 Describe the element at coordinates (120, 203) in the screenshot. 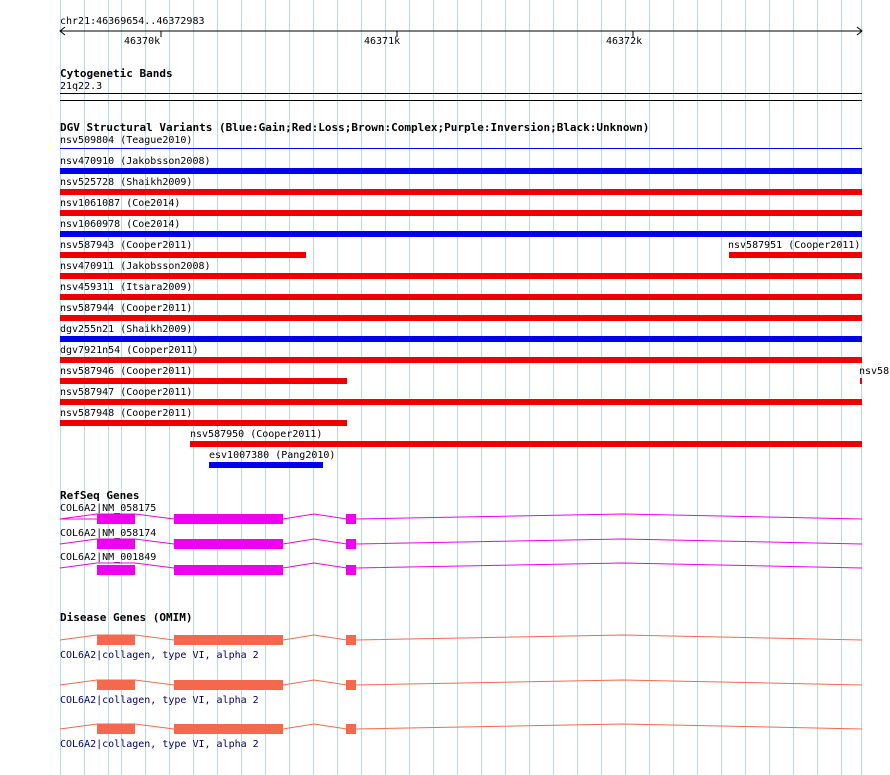

I see `variant-label: nsv1061087 (Coe2014)` at that location.